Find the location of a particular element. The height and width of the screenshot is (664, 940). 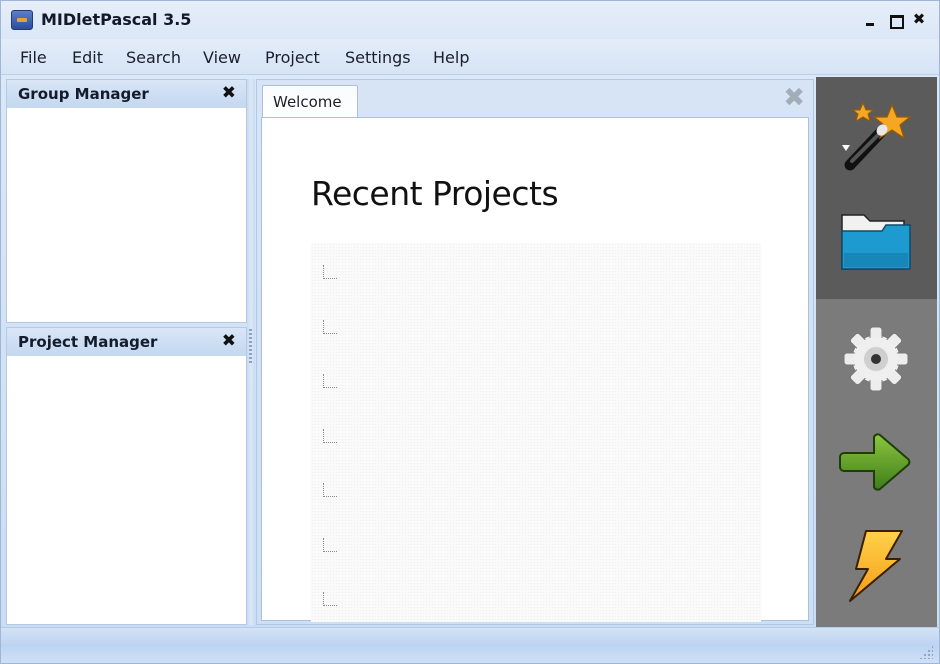

project-manager-header: Project Manager ✖ is located at coordinates (126, 342).